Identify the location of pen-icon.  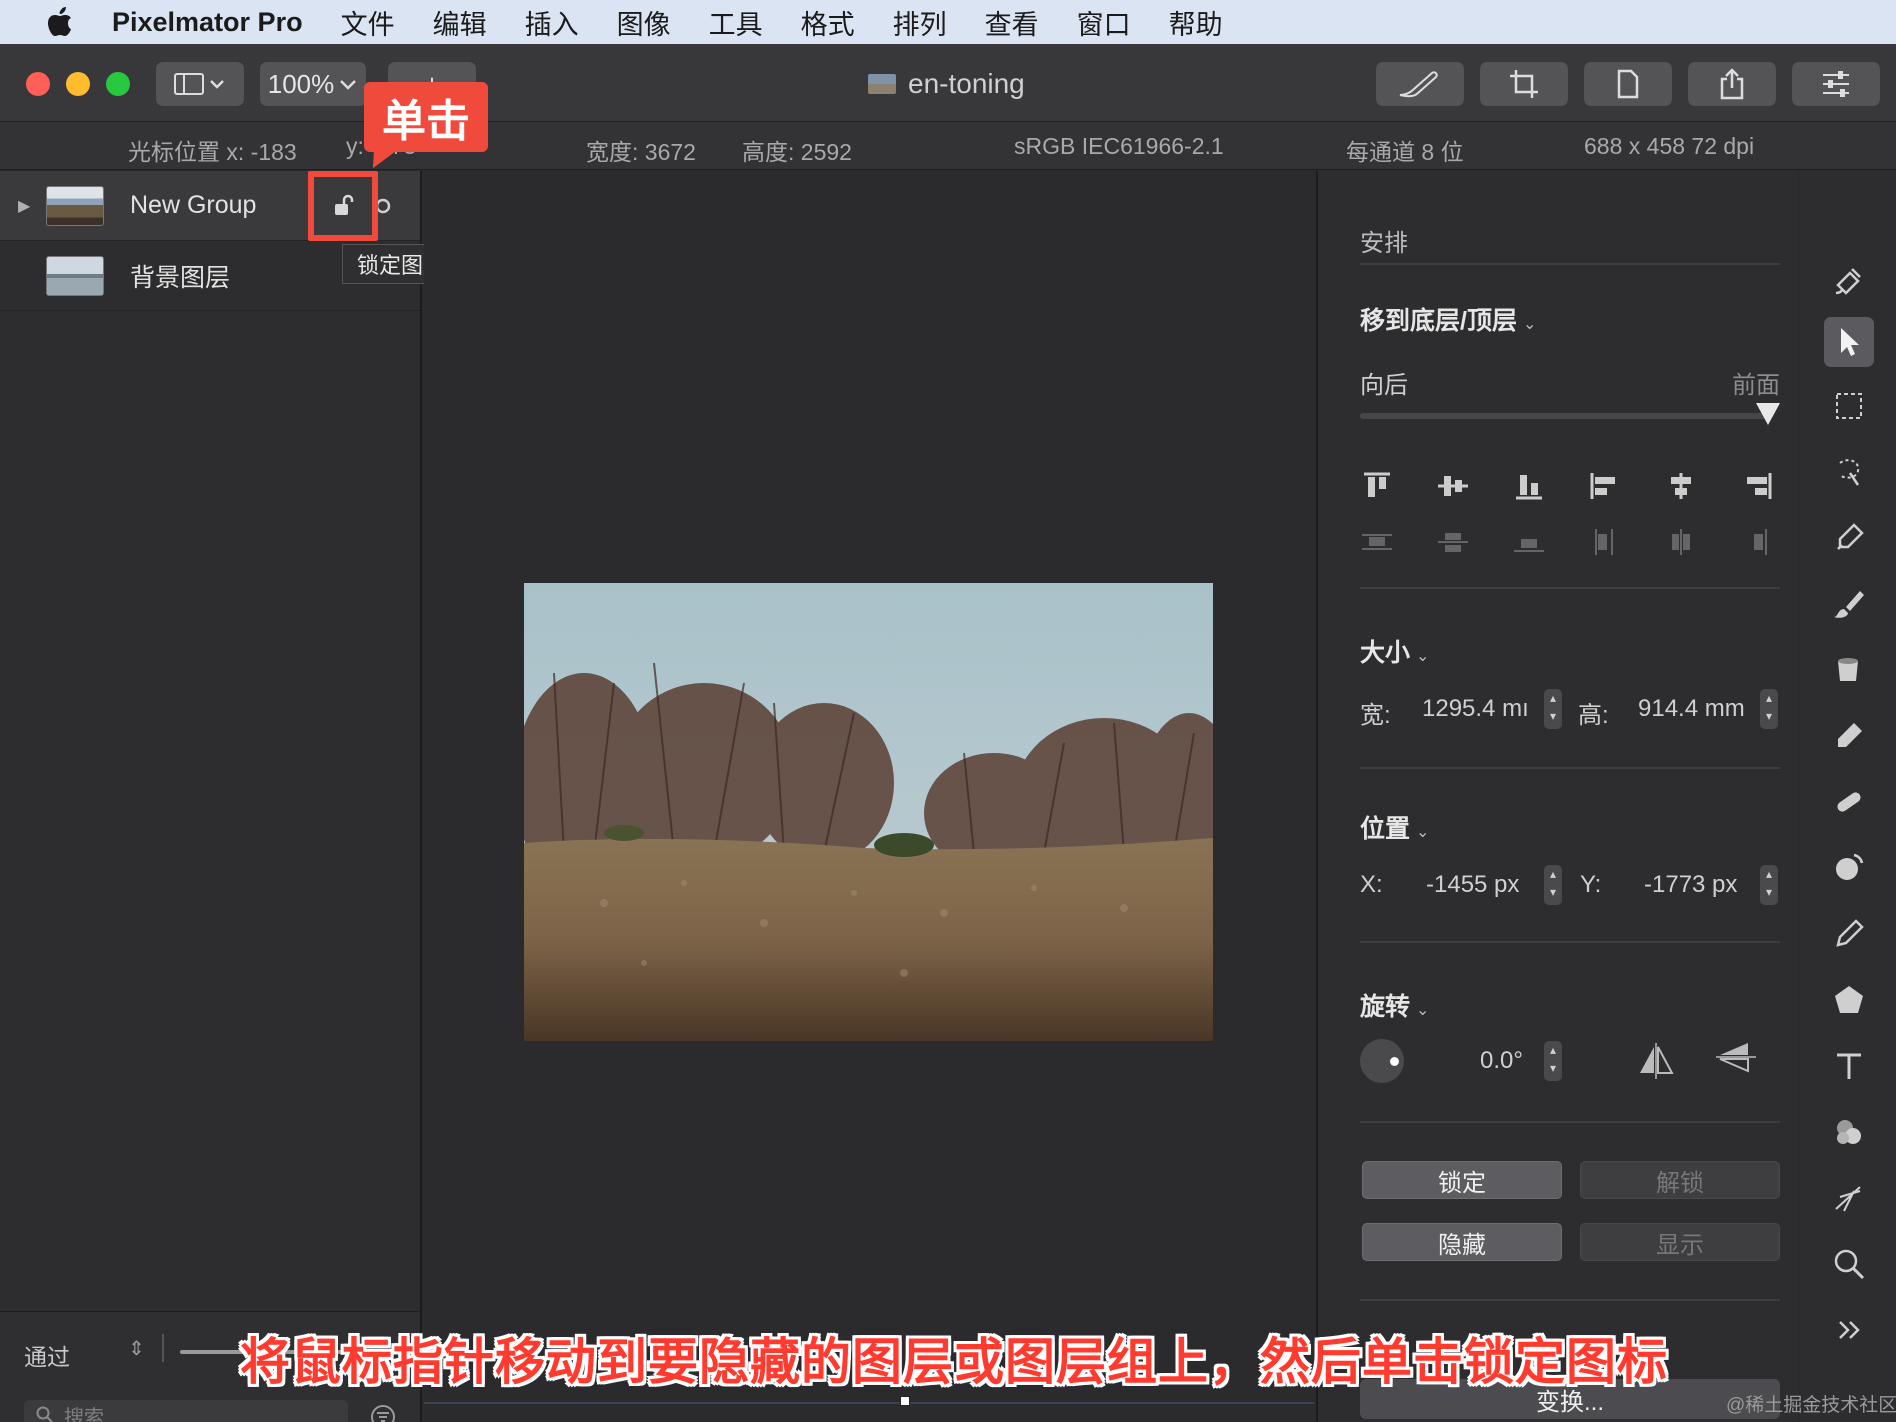
(1850, 933).